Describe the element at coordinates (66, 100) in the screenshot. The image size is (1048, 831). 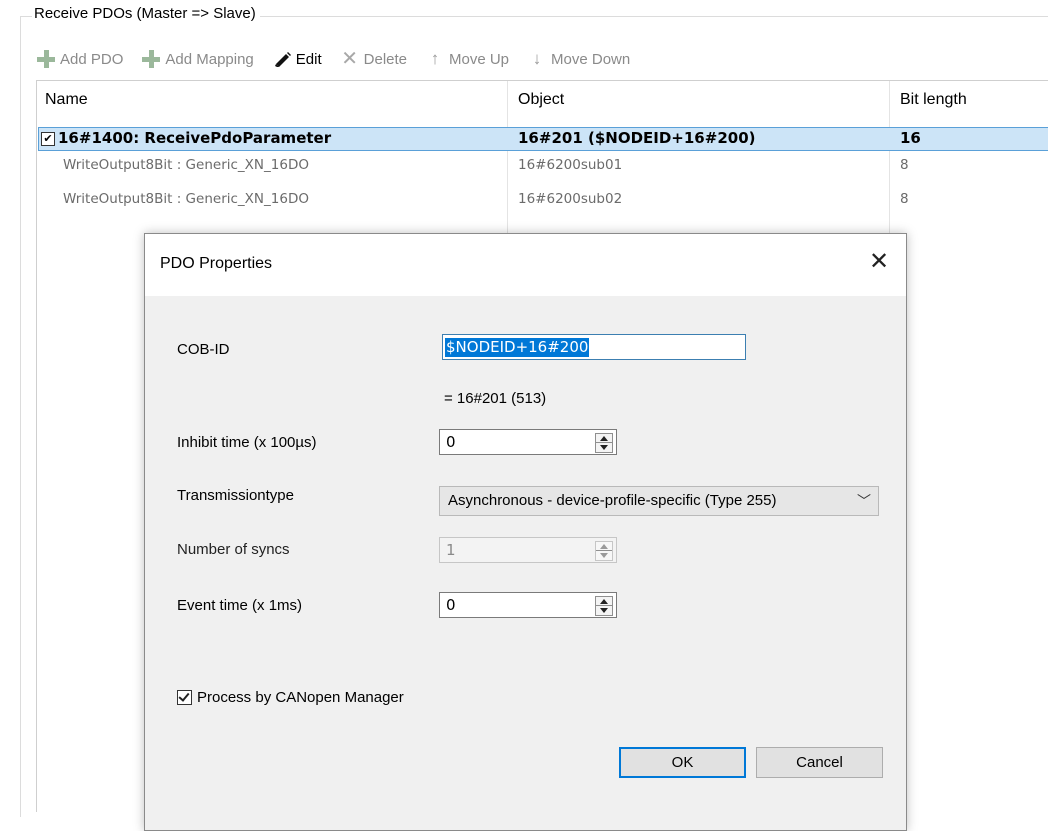
I see `column-header-name: Name` at that location.